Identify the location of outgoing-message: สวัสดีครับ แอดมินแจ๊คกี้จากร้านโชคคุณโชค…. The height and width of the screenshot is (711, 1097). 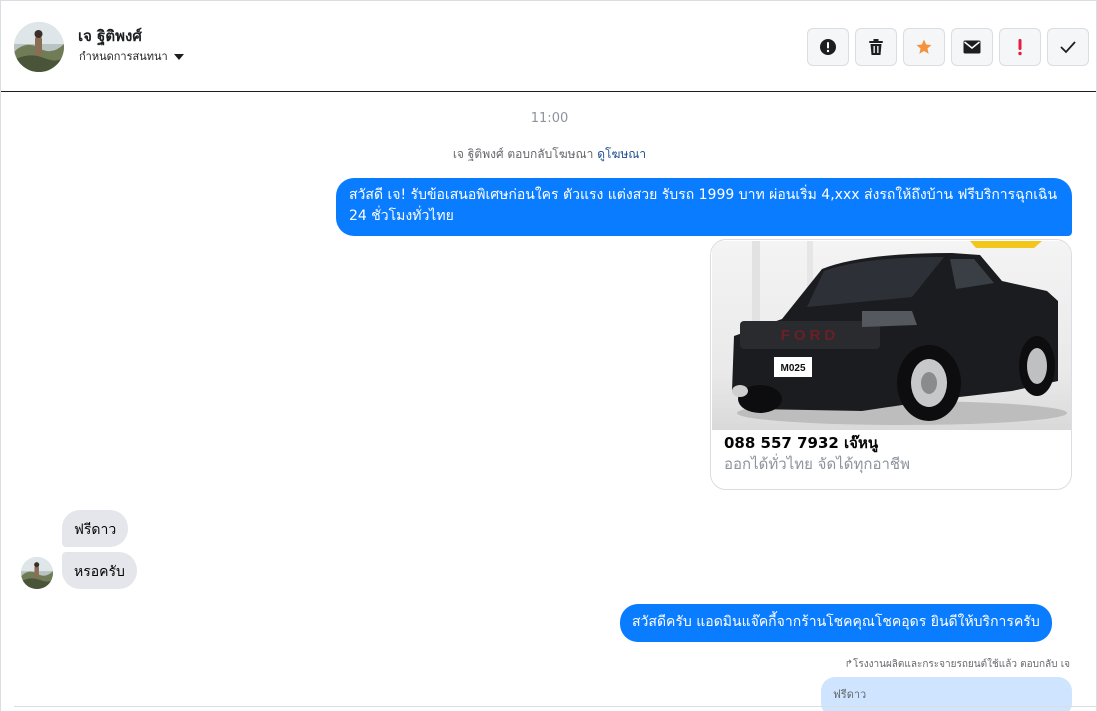
(836, 623).